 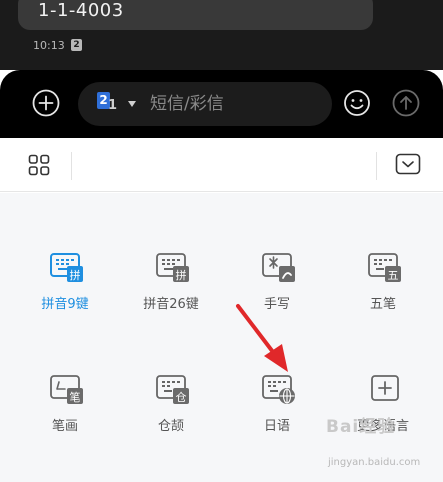 What do you see at coordinates (276, 426) in the screenshot?
I see `input-method-label: 日语` at bounding box center [276, 426].